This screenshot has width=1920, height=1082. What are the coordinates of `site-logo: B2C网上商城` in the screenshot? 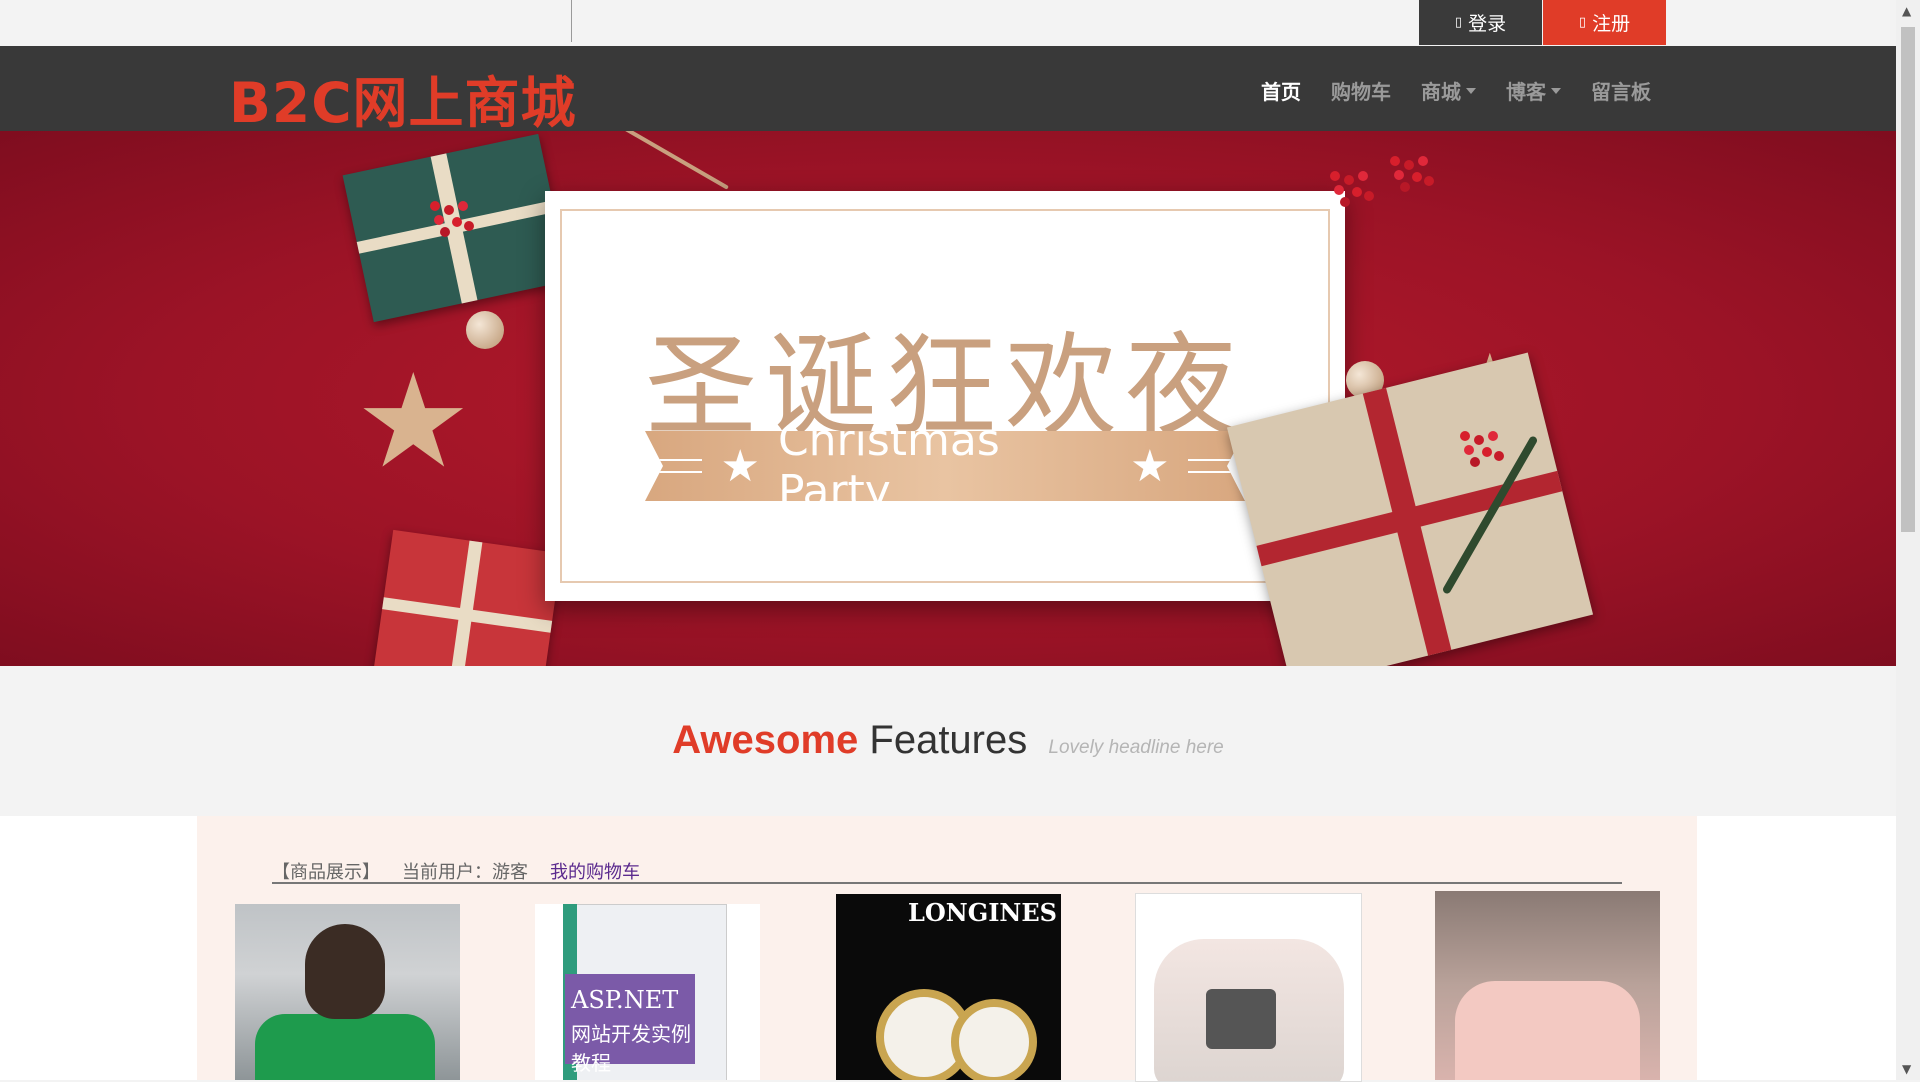 It's located at (403, 98).